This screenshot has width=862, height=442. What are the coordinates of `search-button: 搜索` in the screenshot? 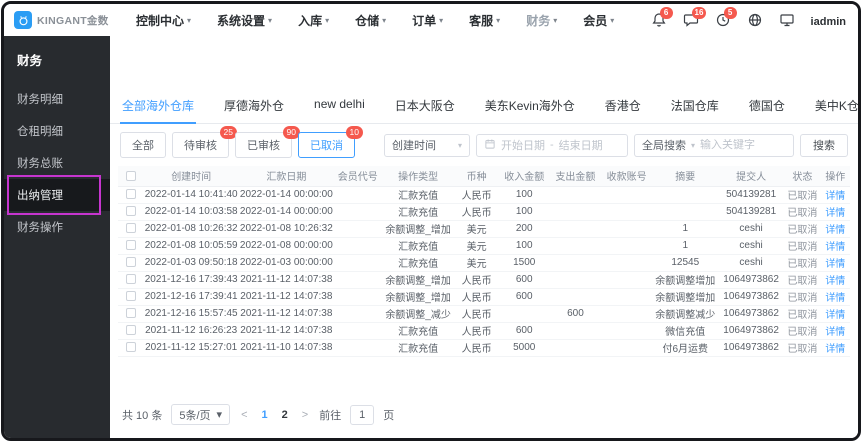 It's located at (824, 145).